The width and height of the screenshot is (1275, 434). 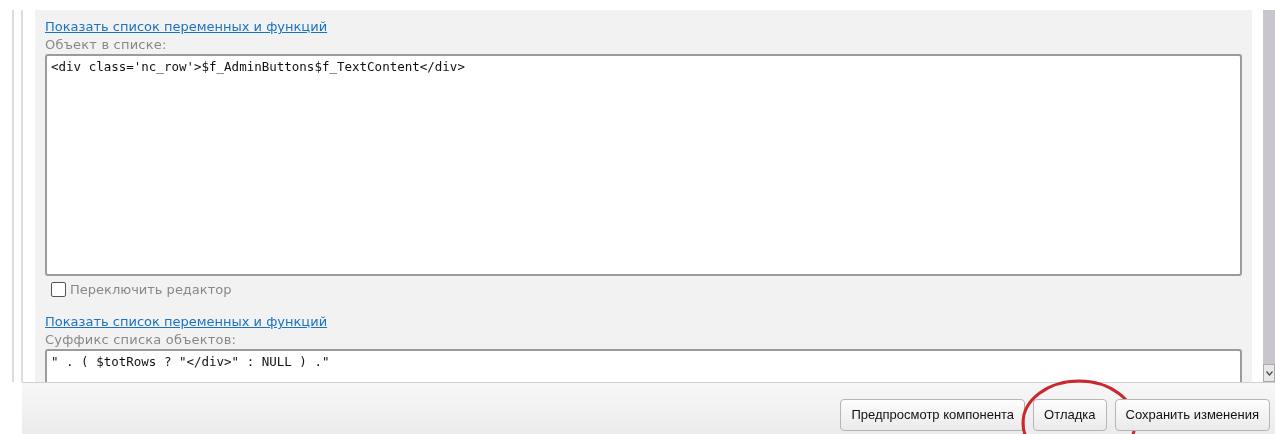 I want to click on action-button: Сохранить изменения, so click(x=1192, y=414).